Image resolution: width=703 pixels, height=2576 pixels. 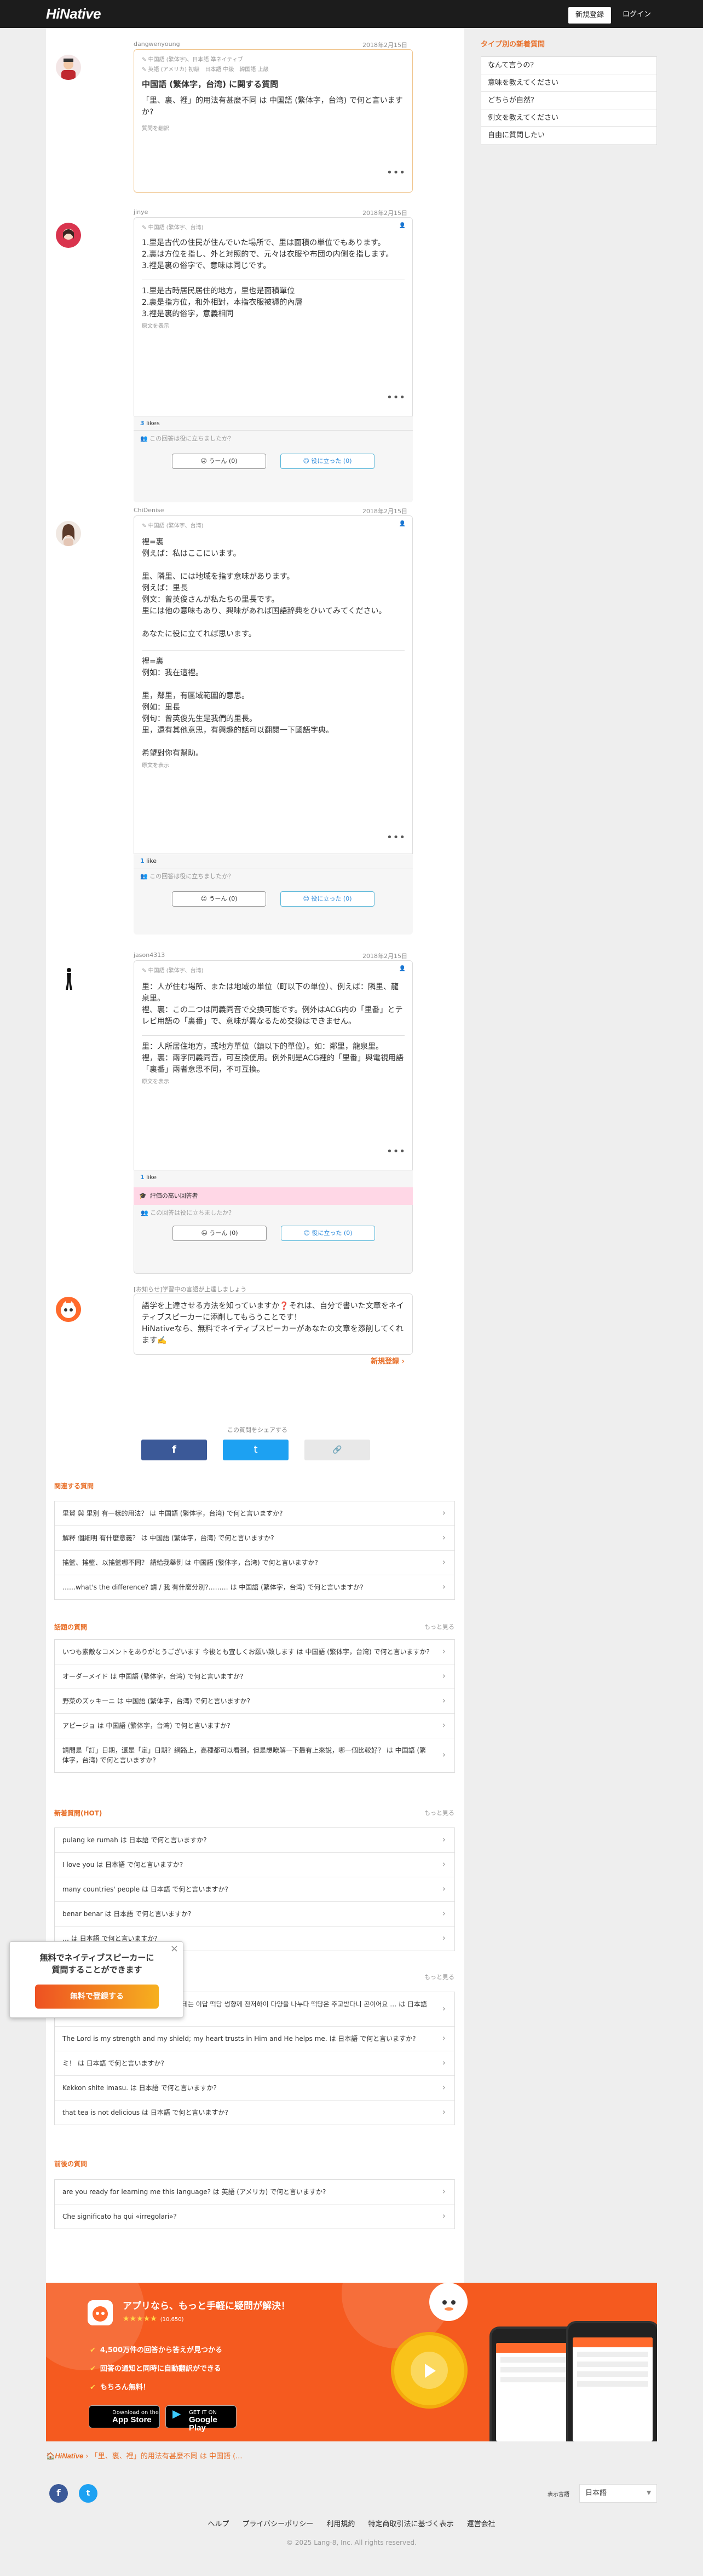 I want to click on list-item: I love you は 日本語 で何と言いますか? ›, so click(x=254, y=1865).